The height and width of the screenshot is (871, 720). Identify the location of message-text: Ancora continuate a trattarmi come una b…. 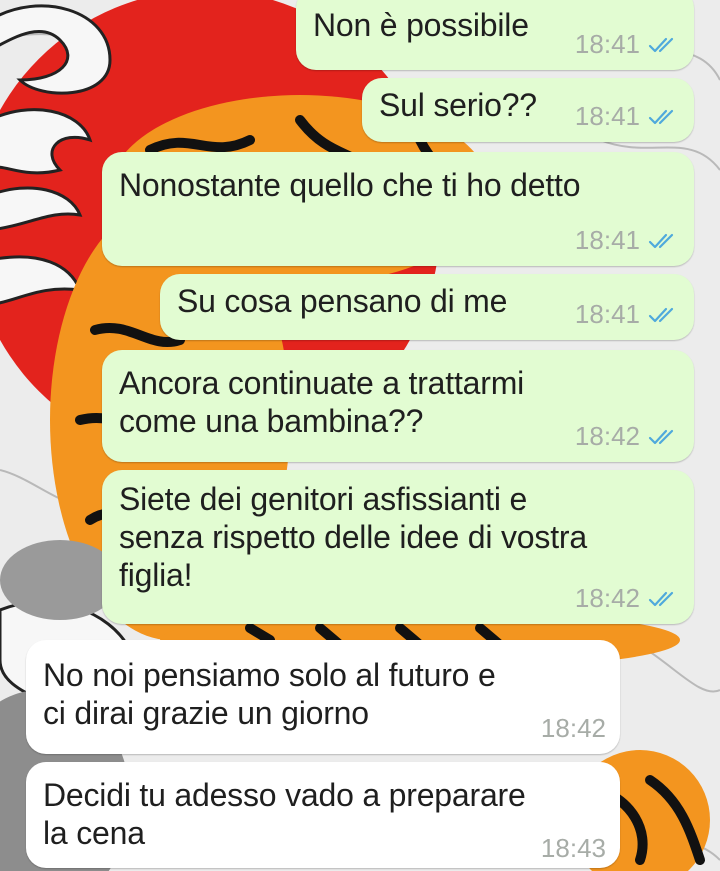
(322, 402).